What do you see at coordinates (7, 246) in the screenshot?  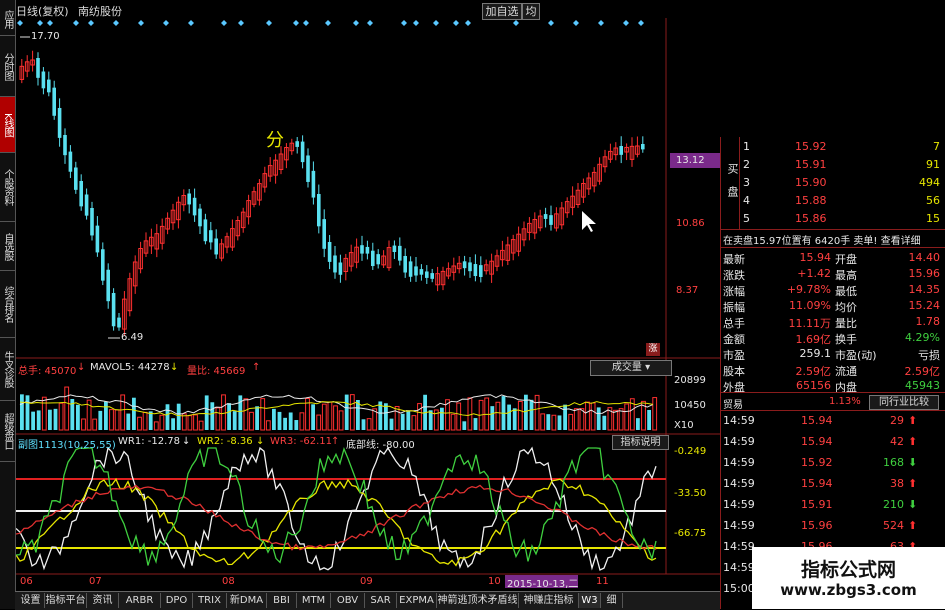 I see `tab-watchlist: 自选股` at bounding box center [7, 246].